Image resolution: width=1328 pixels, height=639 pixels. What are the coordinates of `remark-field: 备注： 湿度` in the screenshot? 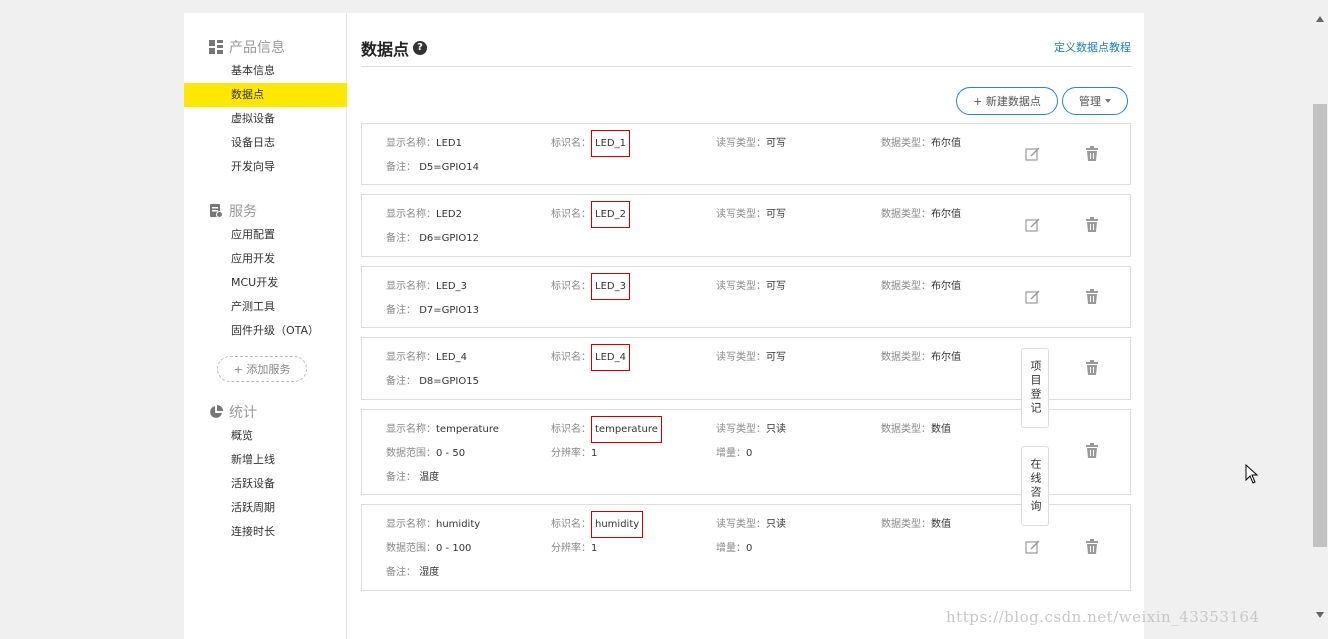 It's located at (412, 573).